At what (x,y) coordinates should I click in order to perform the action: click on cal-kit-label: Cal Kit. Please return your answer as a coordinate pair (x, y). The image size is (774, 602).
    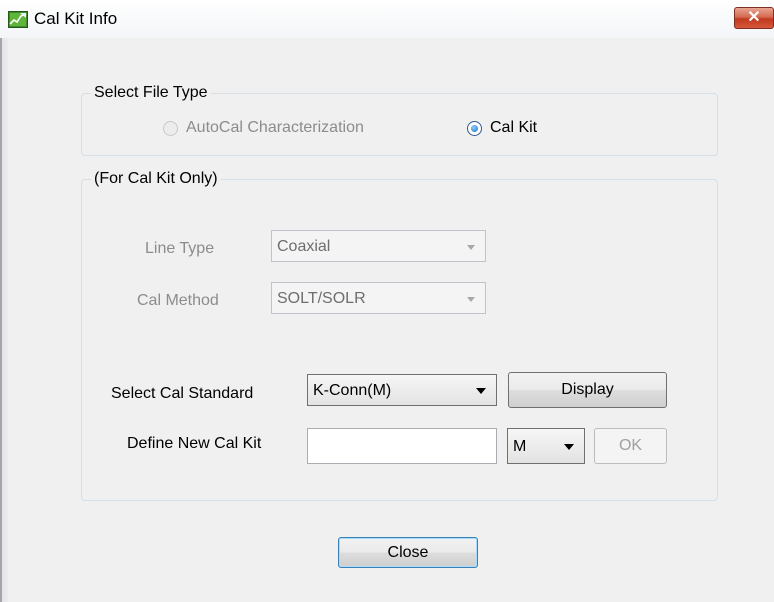
    Looking at the image, I should click on (514, 127).